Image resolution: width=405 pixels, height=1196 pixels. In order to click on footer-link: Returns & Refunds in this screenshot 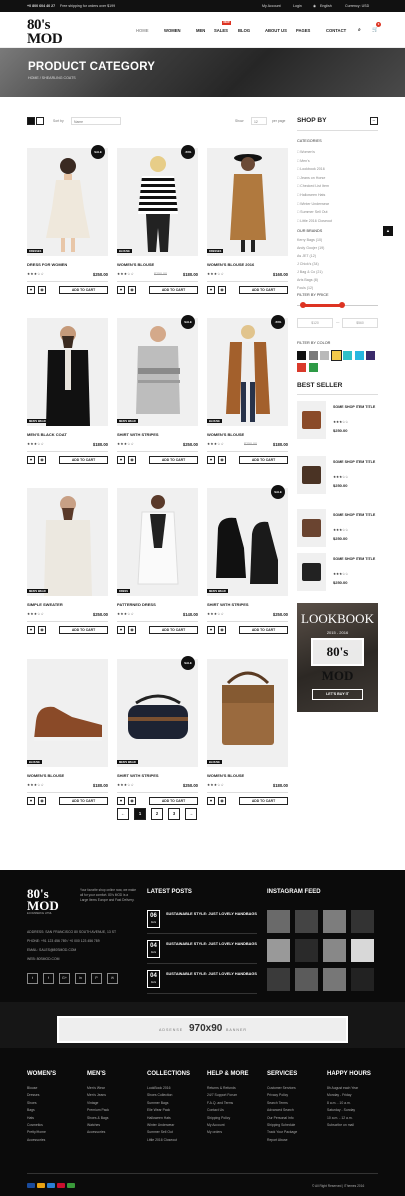, I will do `click(228, 1088)`.